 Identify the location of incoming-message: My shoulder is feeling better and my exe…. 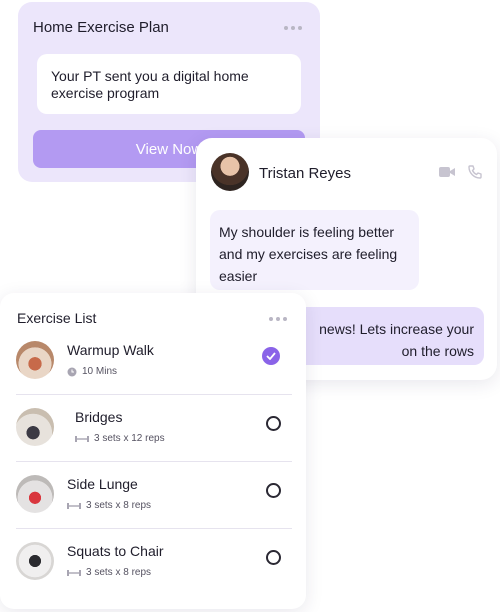
(314, 250).